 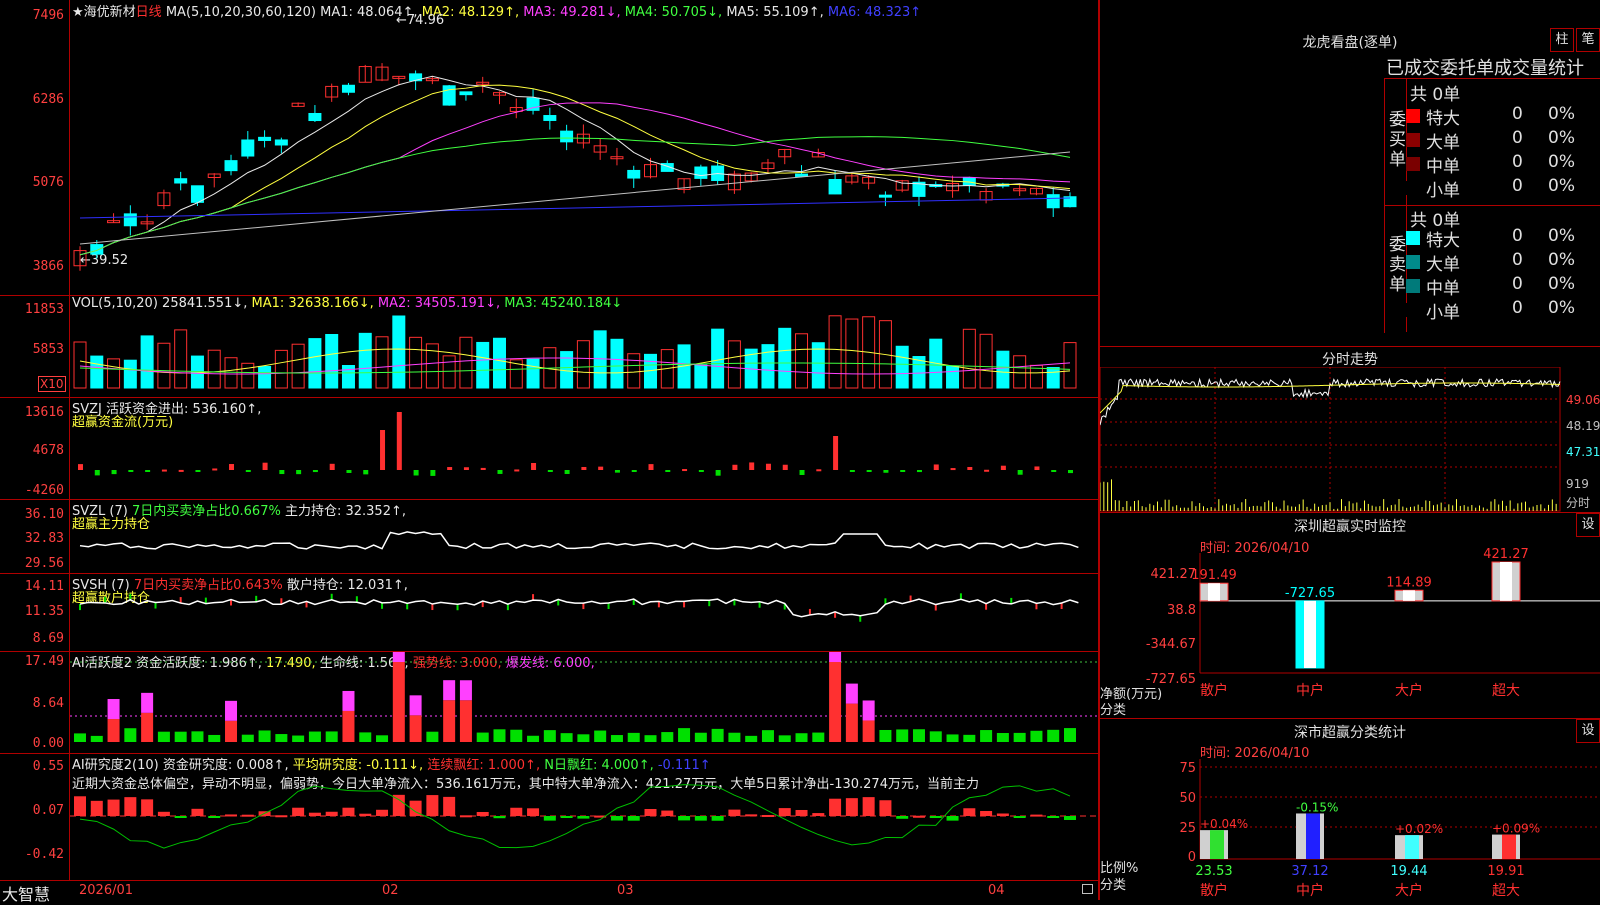 What do you see at coordinates (1350, 616) in the screenshot?
I see `net-amount-bar-chart: 191.49 散户 -727.65 中户 114.89 大户 421.27 超大` at bounding box center [1350, 616].